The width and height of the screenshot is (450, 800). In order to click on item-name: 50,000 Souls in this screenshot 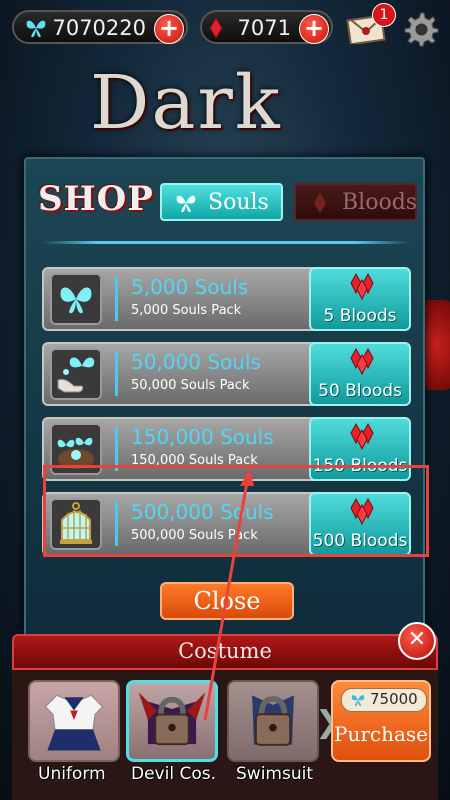, I will do `click(196, 362)`.